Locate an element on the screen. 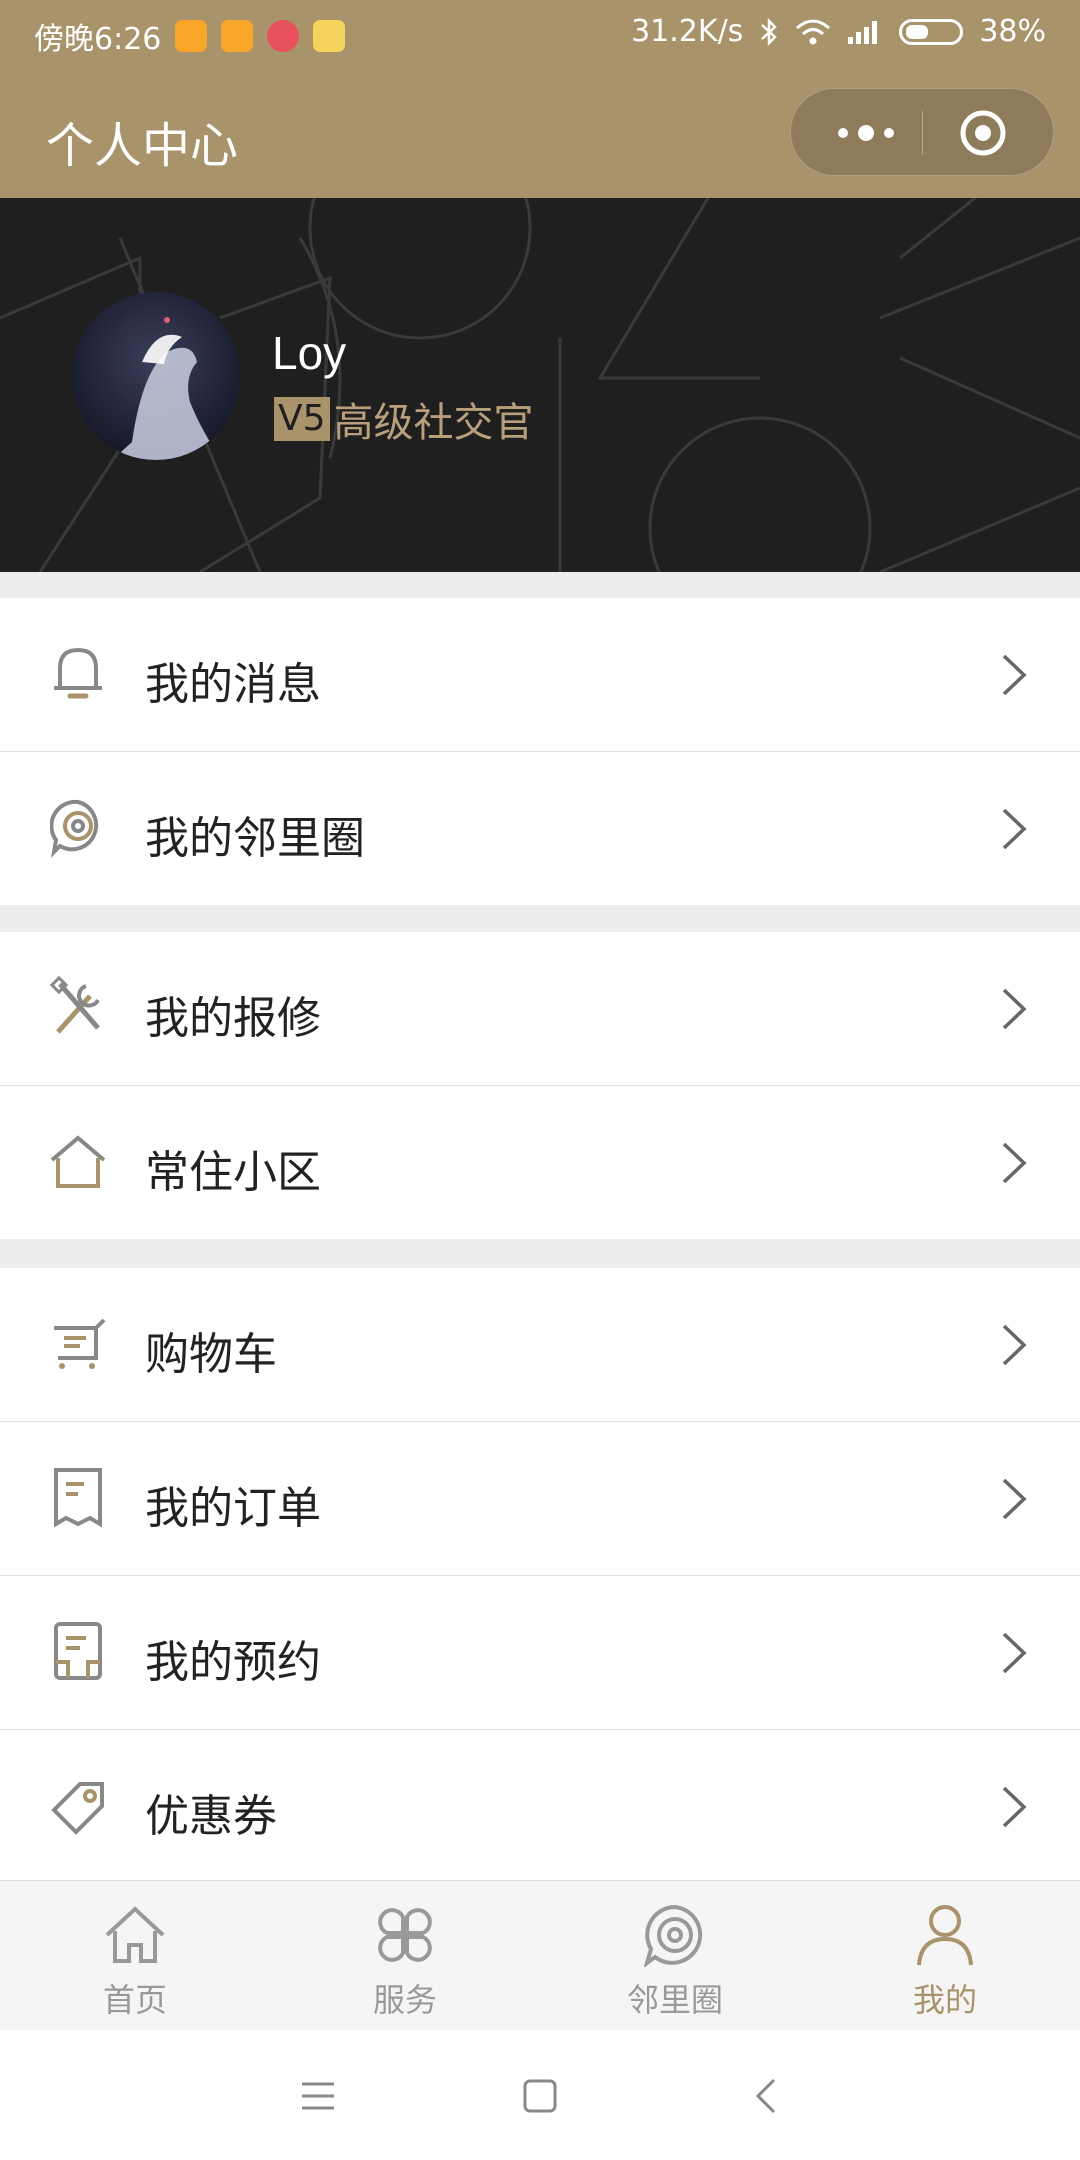 The height and width of the screenshot is (2160, 1080). menu-item-label: 我的订单 is located at coordinates (233, 1508).